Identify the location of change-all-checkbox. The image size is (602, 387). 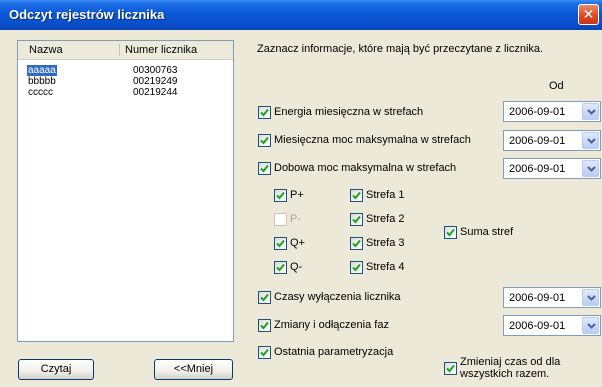
(450, 368).